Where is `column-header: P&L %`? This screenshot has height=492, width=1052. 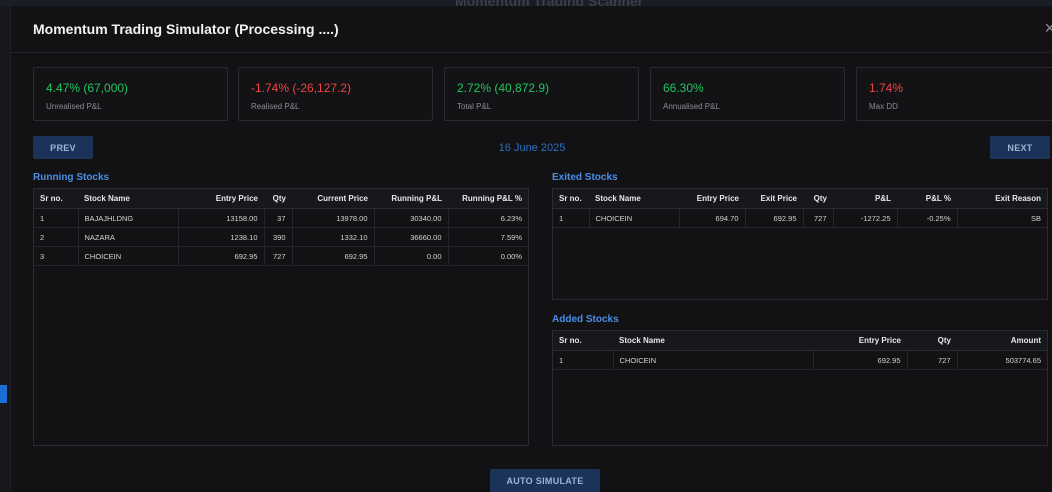
column-header: P&L % is located at coordinates (927, 199).